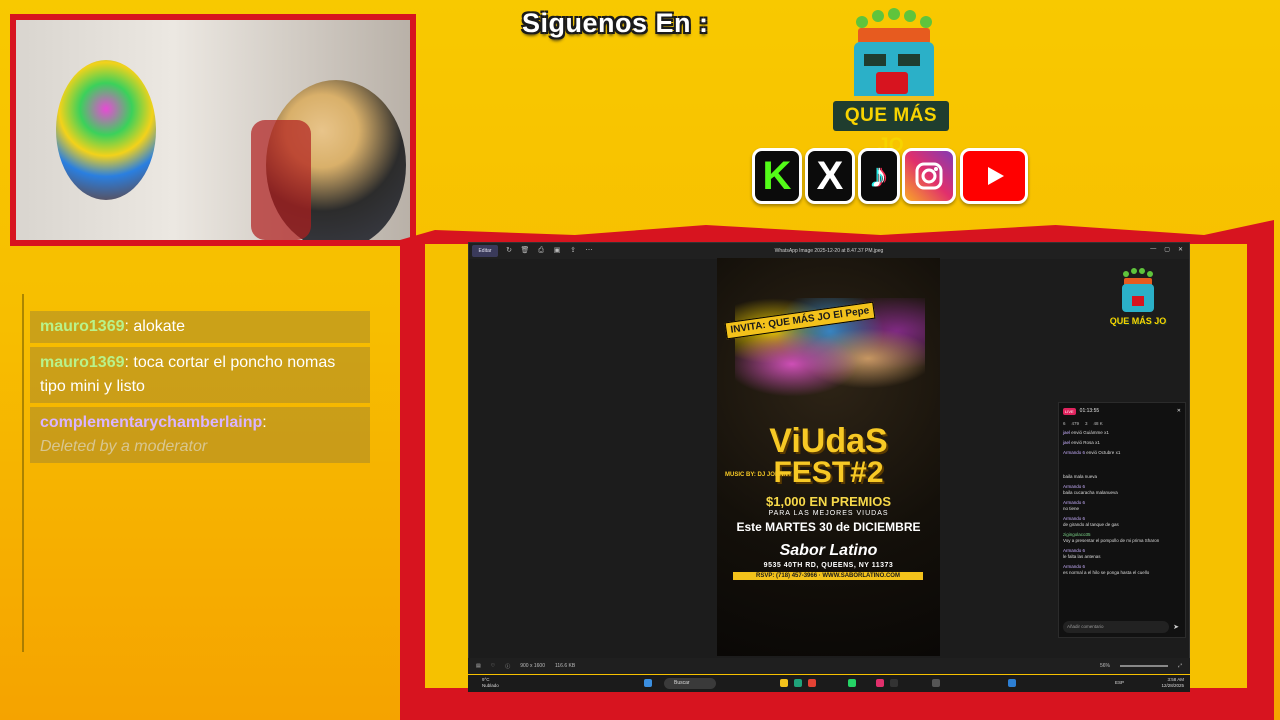  I want to click on chat-deleted-text: Deleted by a moderator, so click(124, 446).